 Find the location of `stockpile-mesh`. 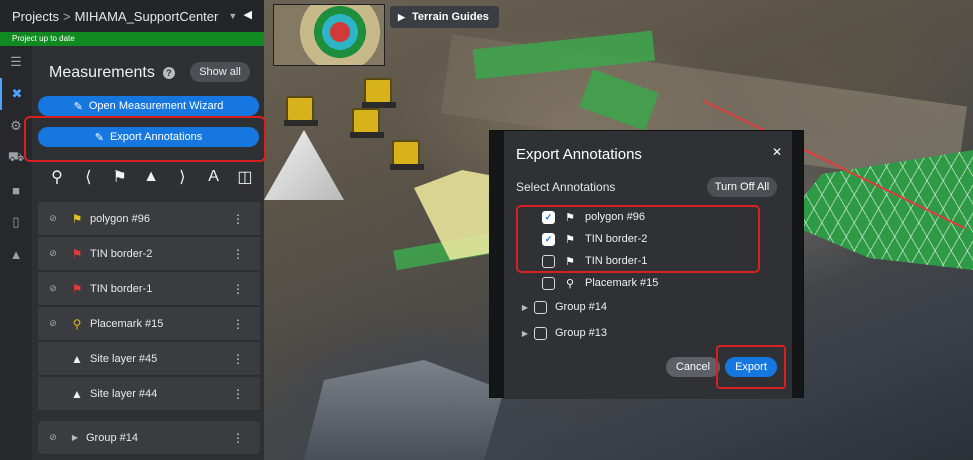

stockpile-mesh is located at coordinates (304, 165).